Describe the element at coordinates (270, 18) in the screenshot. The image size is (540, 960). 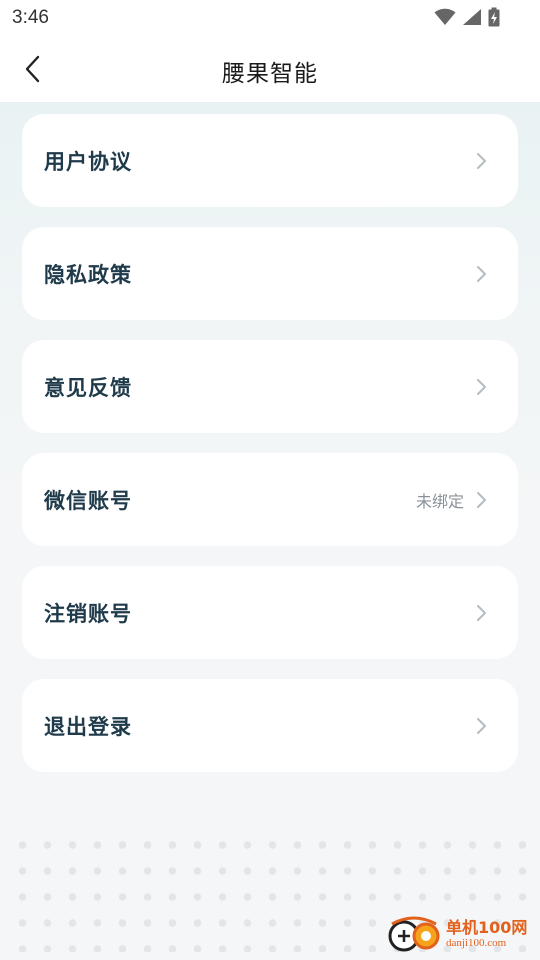
I see `status-bar: 3:46` at that location.